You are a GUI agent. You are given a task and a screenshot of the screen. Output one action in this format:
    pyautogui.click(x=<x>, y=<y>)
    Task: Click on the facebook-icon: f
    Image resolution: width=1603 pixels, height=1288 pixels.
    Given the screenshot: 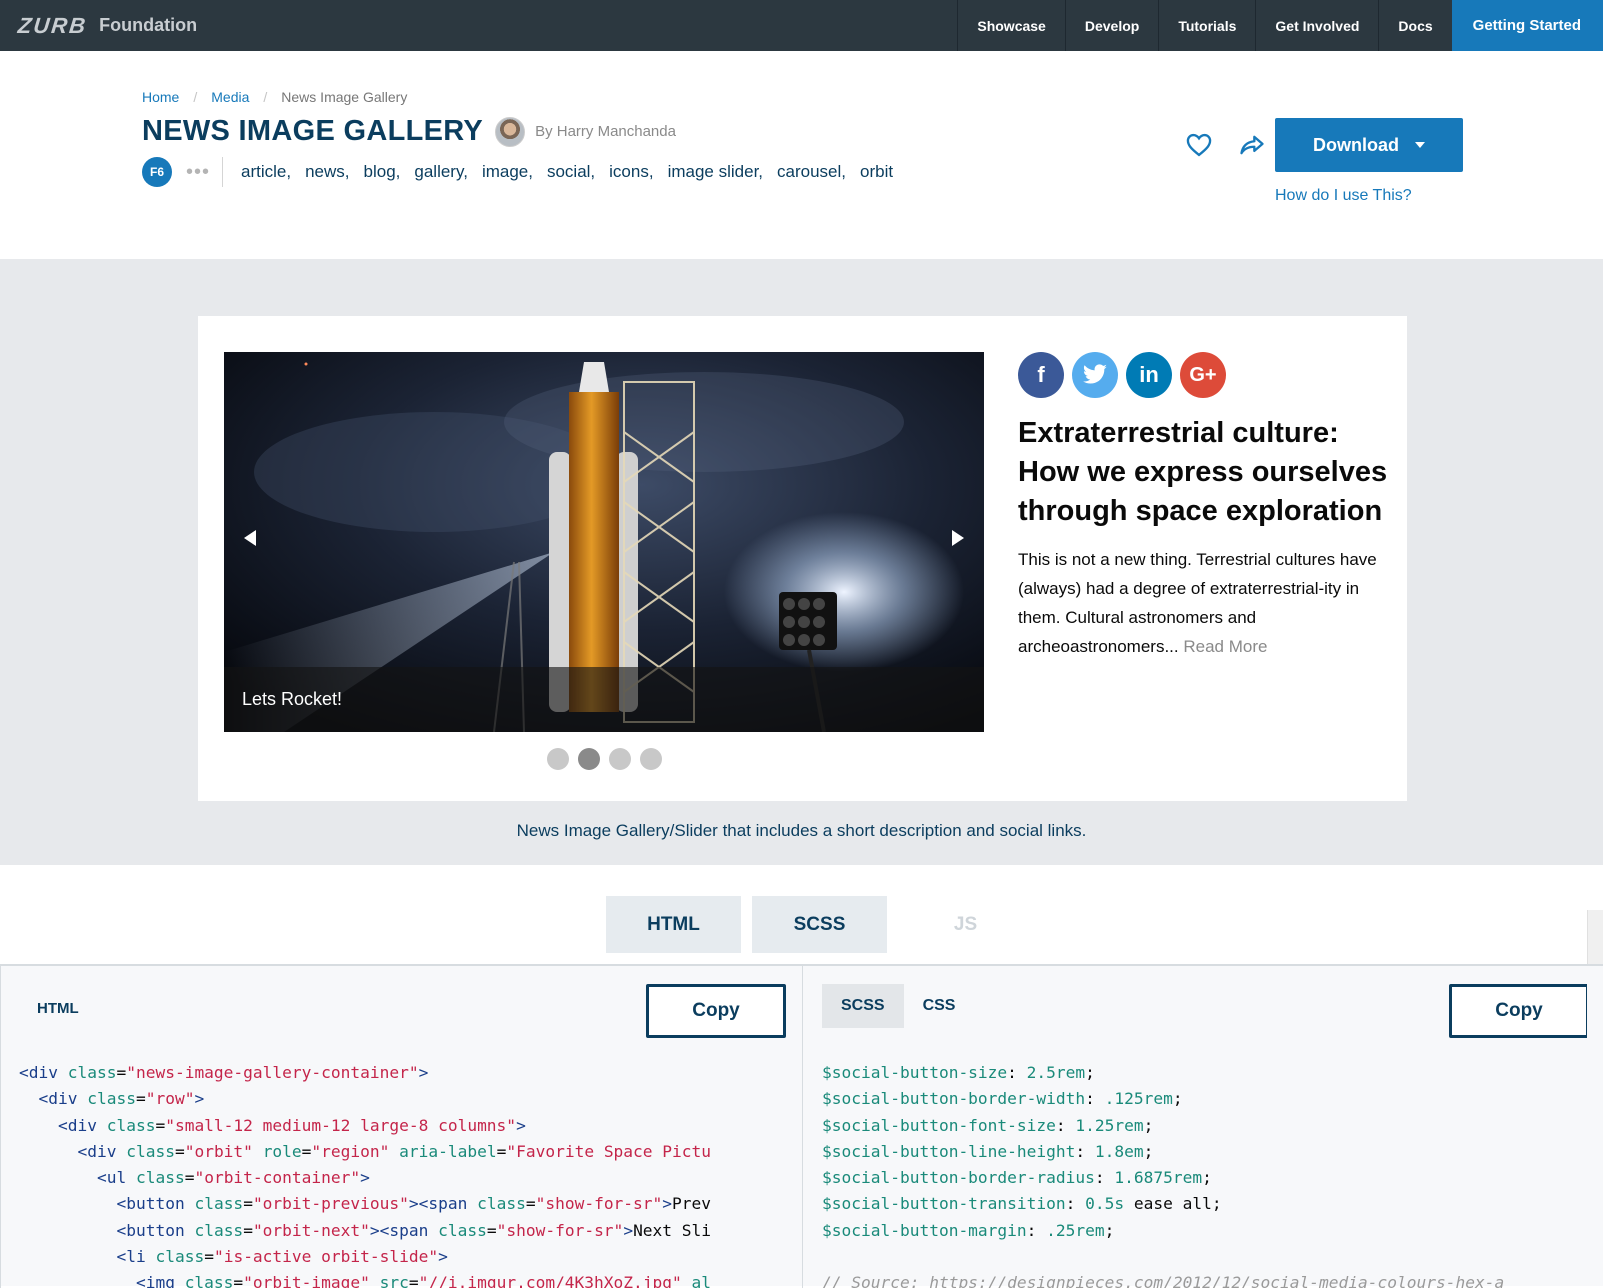 What is the action you would take?
    pyautogui.click(x=1041, y=375)
    